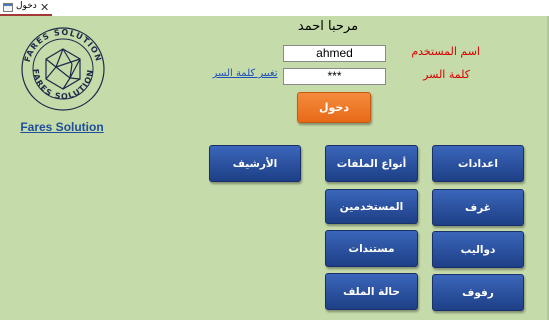 Image resolution: width=549 pixels, height=320 pixels. Describe the element at coordinates (274, 8) in the screenshot. I see `document-tab-strip: دخول ✕` at that location.